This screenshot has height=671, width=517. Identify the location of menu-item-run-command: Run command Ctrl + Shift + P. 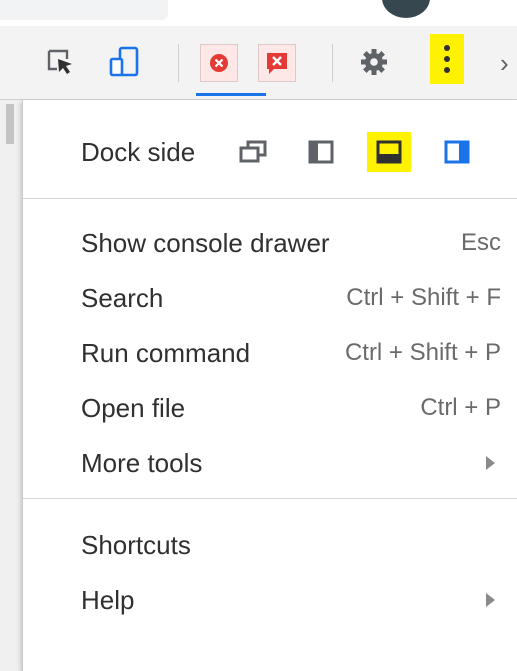
(270, 353).